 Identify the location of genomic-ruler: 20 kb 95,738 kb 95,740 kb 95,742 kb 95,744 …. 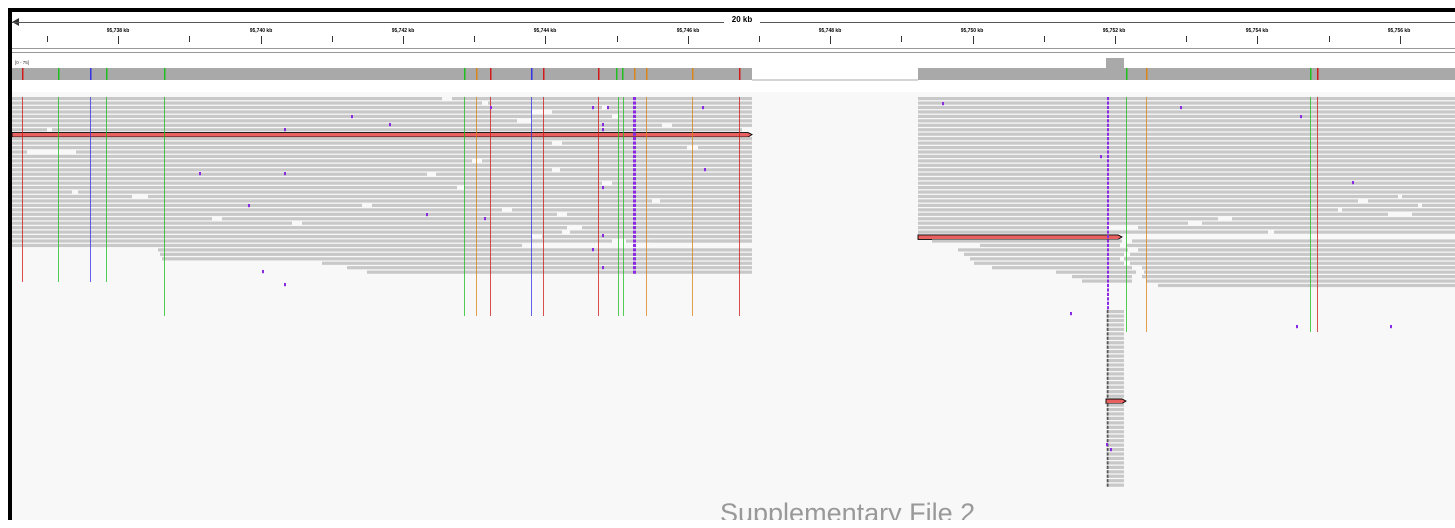
(733, 35).